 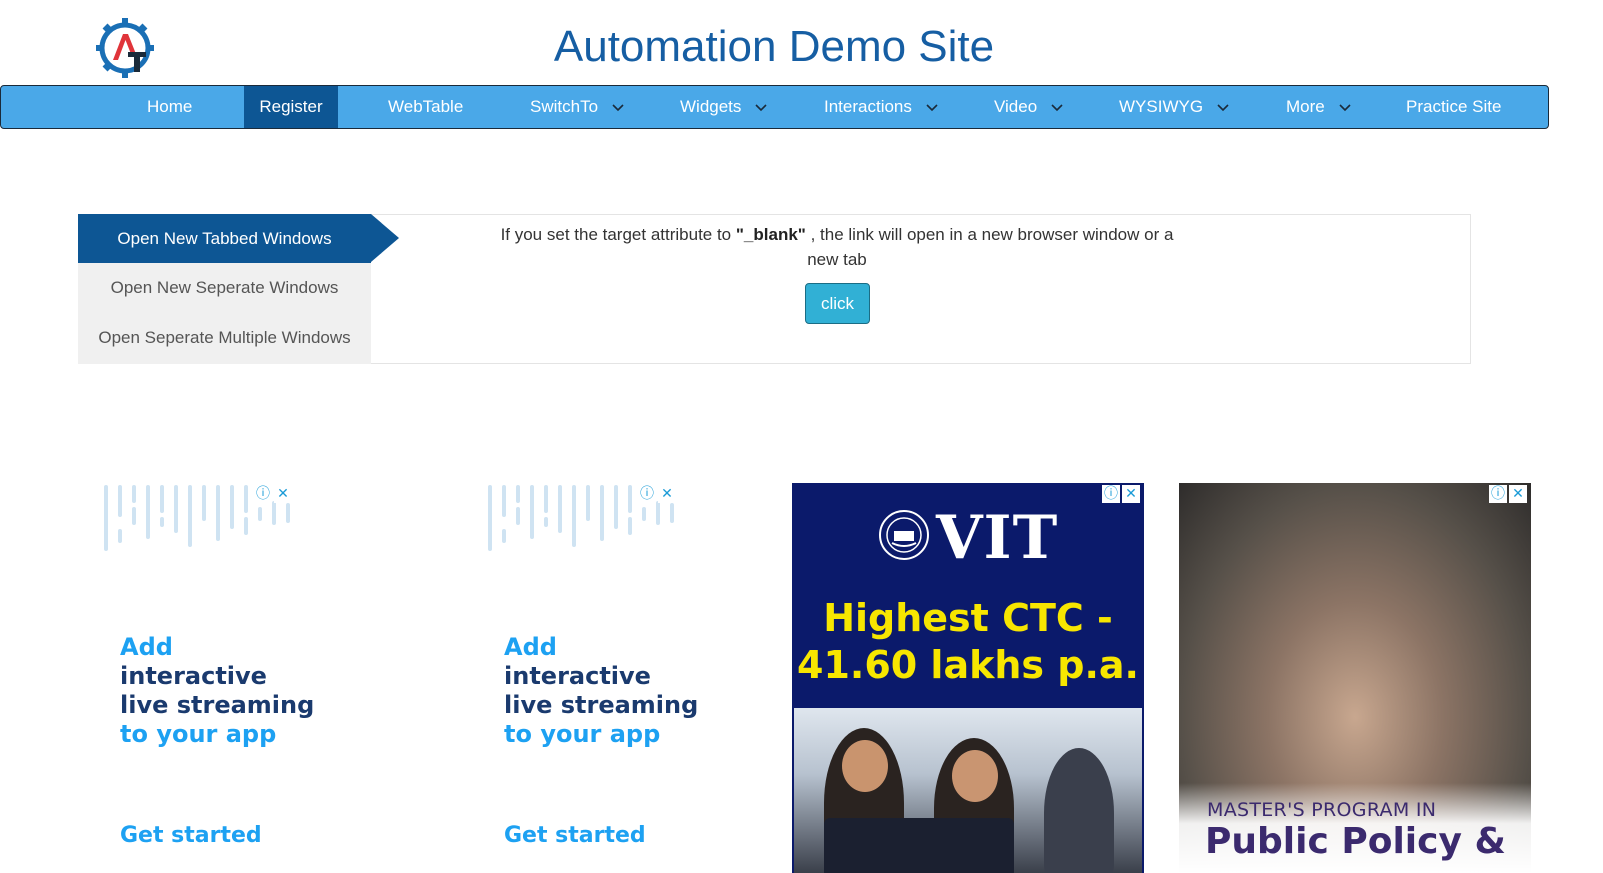 What do you see at coordinates (564, 106) in the screenshot?
I see `nav-switchto-label: SwitchTo` at bounding box center [564, 106].